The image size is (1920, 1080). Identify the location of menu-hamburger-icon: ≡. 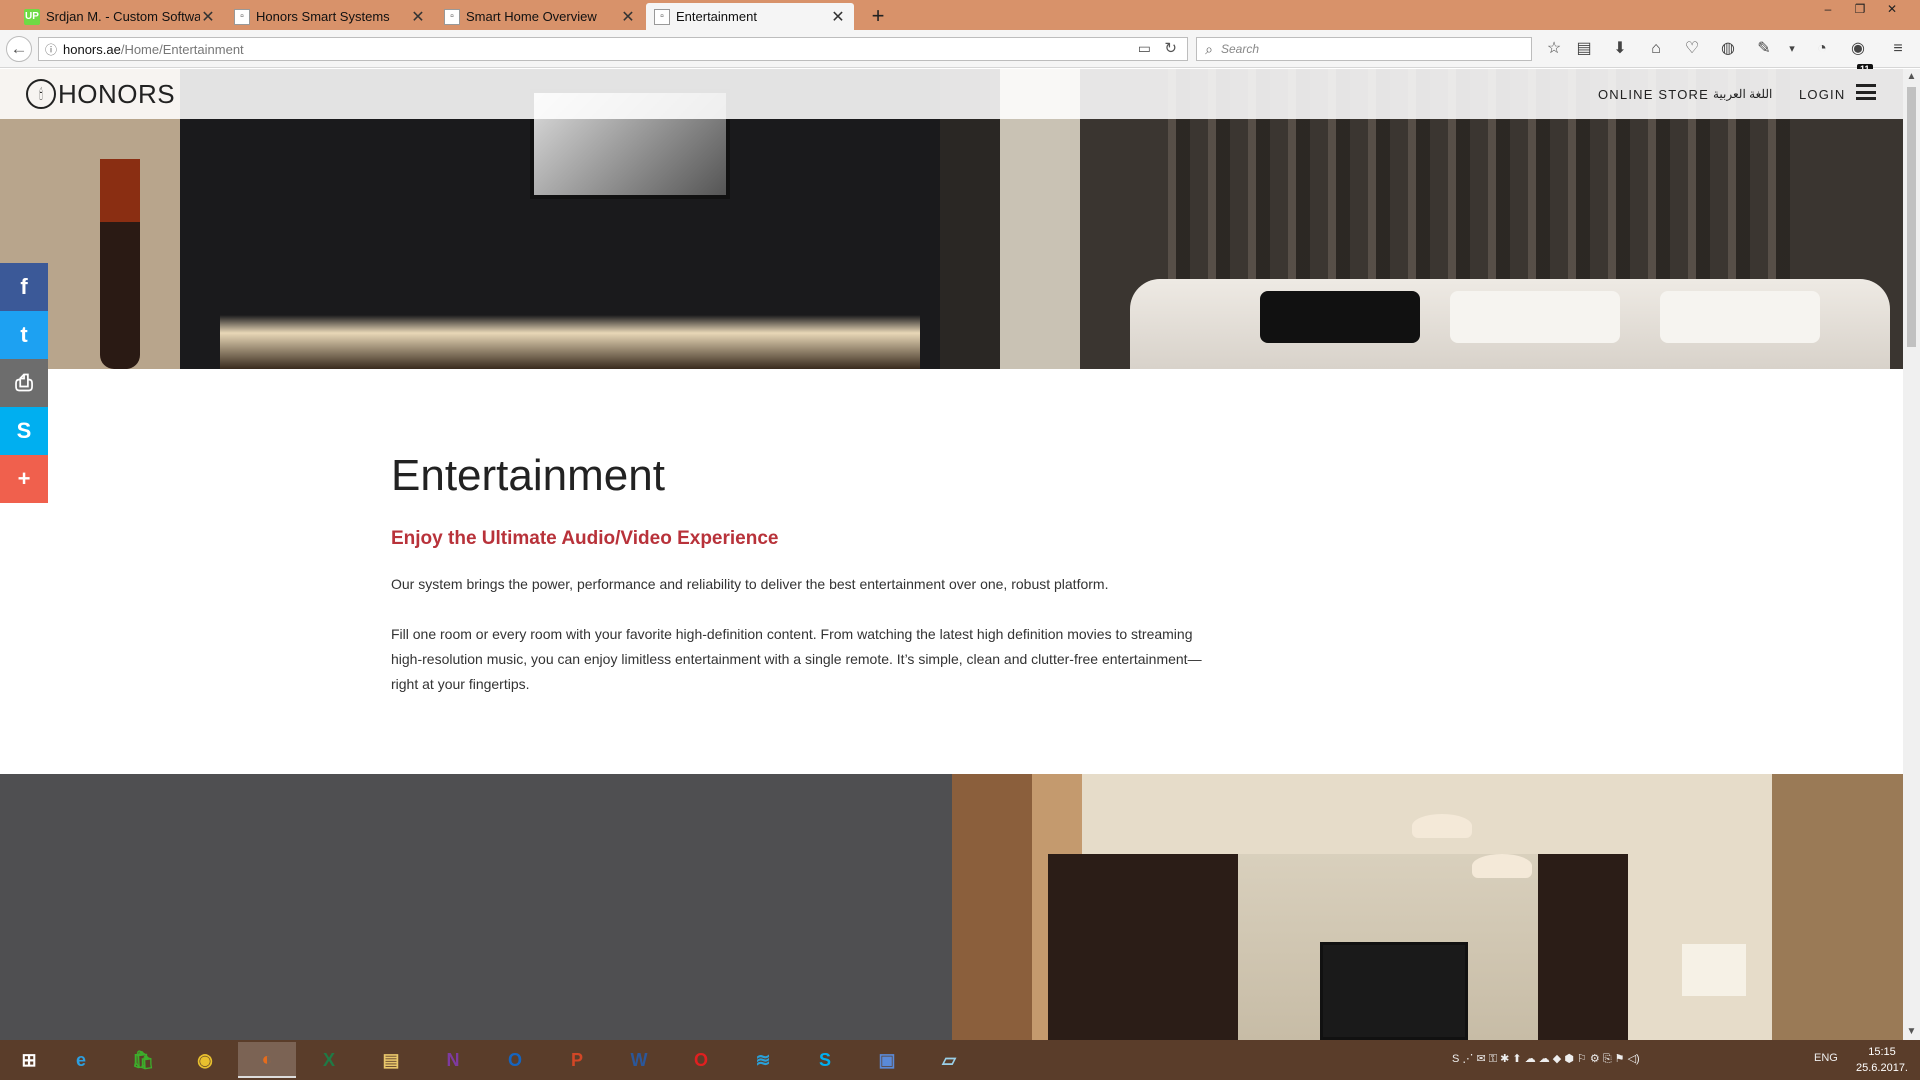
(1898, 49).